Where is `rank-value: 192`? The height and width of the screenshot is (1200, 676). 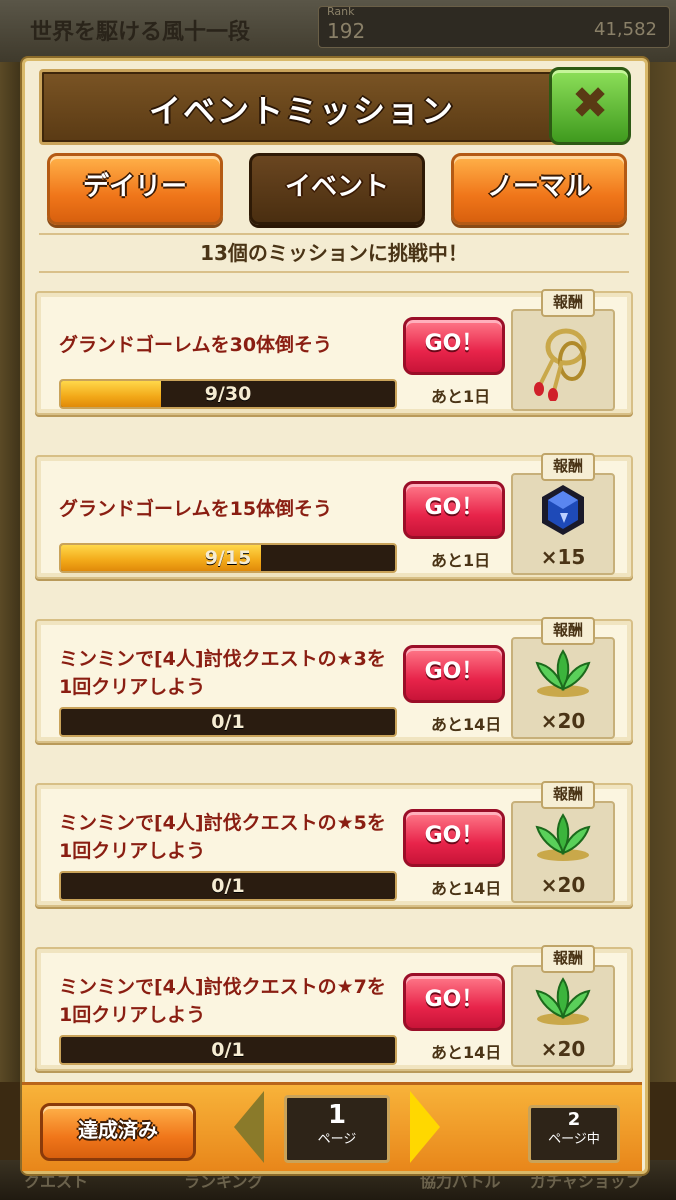
rank-value: 192 is located at coordinates (346, 31).